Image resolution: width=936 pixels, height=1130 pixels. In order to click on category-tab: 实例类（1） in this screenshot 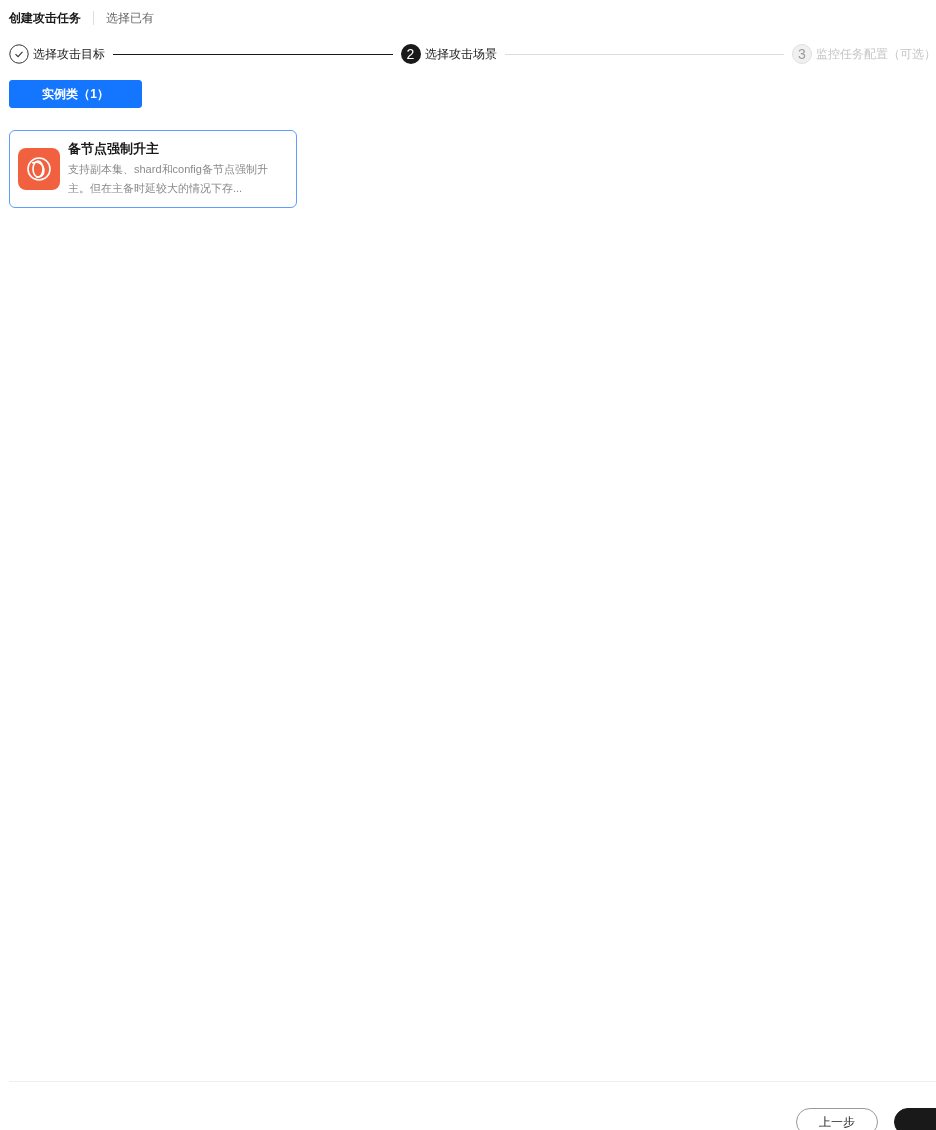, I will do `click(75, 94)`.